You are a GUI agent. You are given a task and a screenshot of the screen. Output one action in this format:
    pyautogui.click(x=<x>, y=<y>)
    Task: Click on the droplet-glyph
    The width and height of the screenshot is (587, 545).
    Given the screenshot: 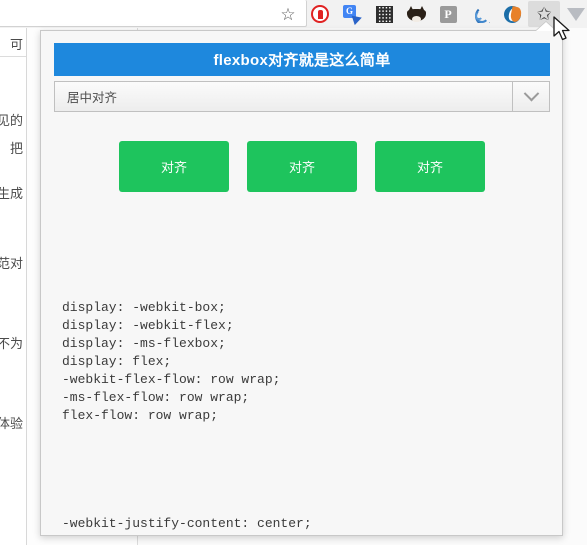 What is the action you would take?
    pyautogui.click(x=512, y=14)
    